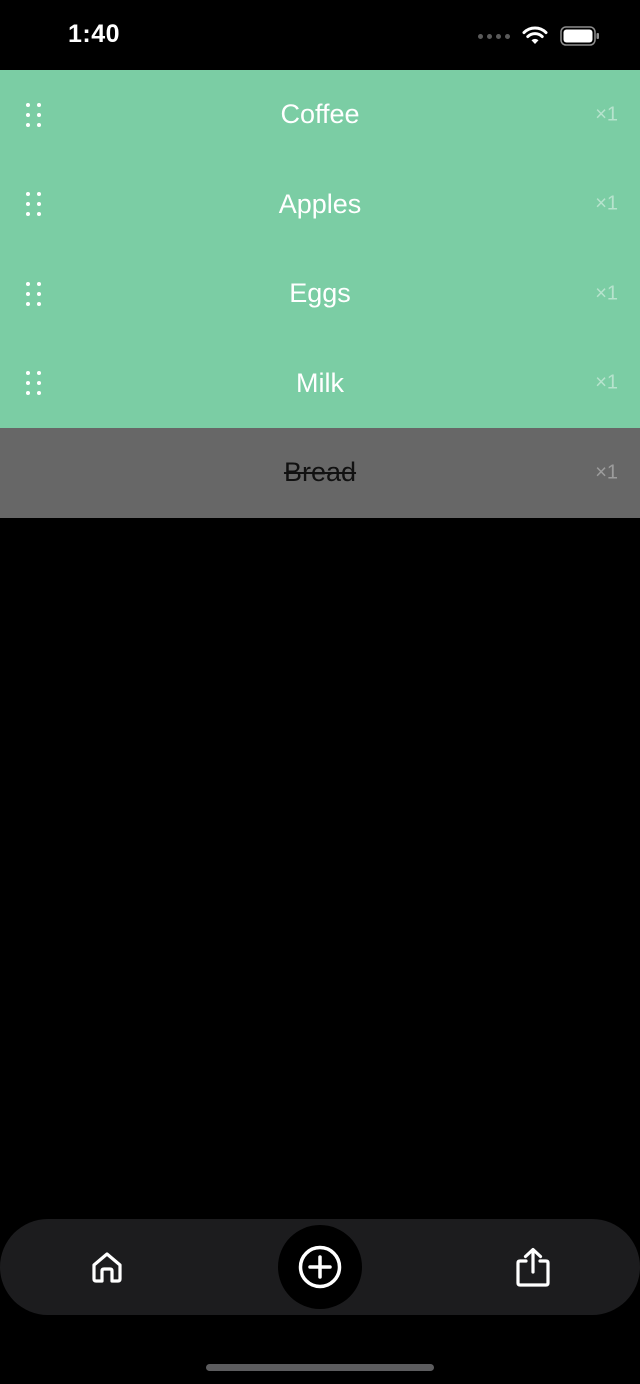 This screenshot has height=1384, width=640. I want to click on home-icon, so click(107, 1267).